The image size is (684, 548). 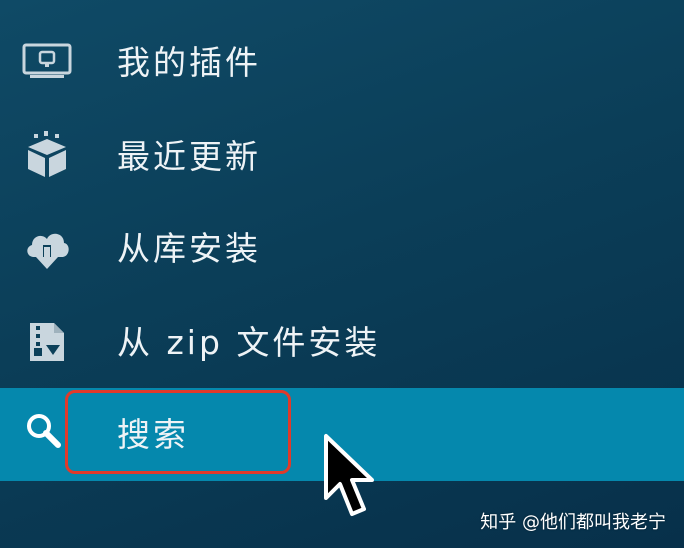 What do you see at coordinates (189, 62) in the screenshot?
I see `menu-item-label: 我的插件` at bounding box center [189, 62].